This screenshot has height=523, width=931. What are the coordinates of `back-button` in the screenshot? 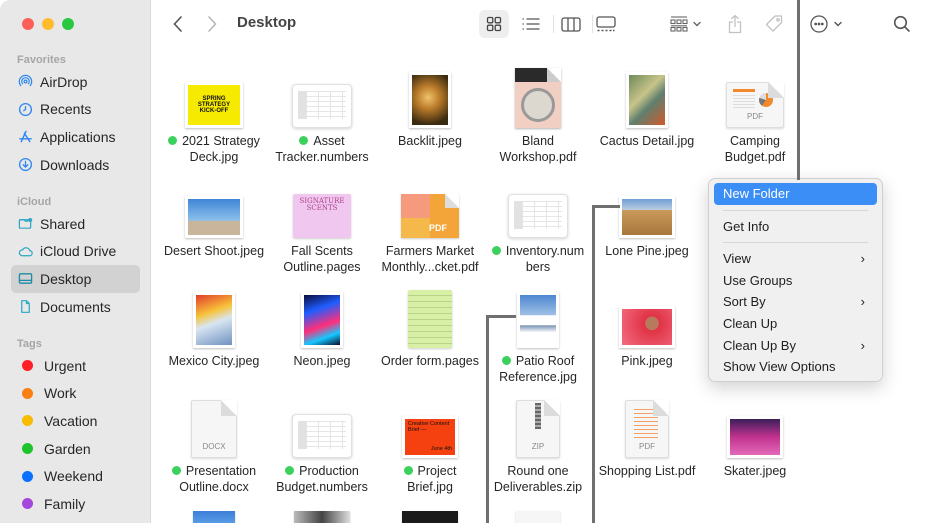 It's located at (178, 24).